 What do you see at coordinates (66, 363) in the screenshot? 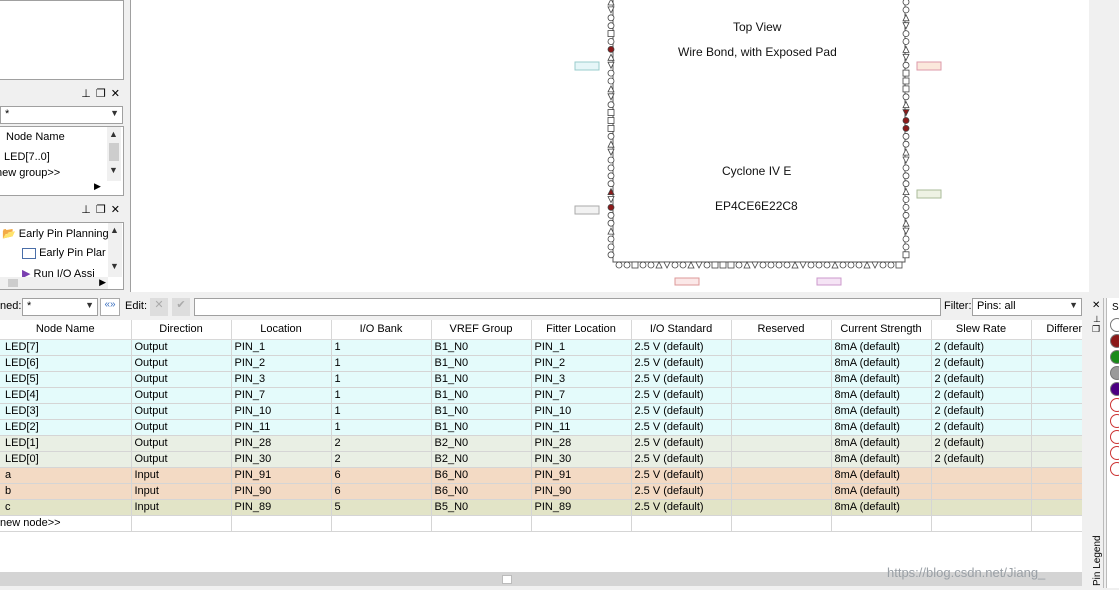
I see `cell-name: LED[6]` at bounding box center [66, 363].